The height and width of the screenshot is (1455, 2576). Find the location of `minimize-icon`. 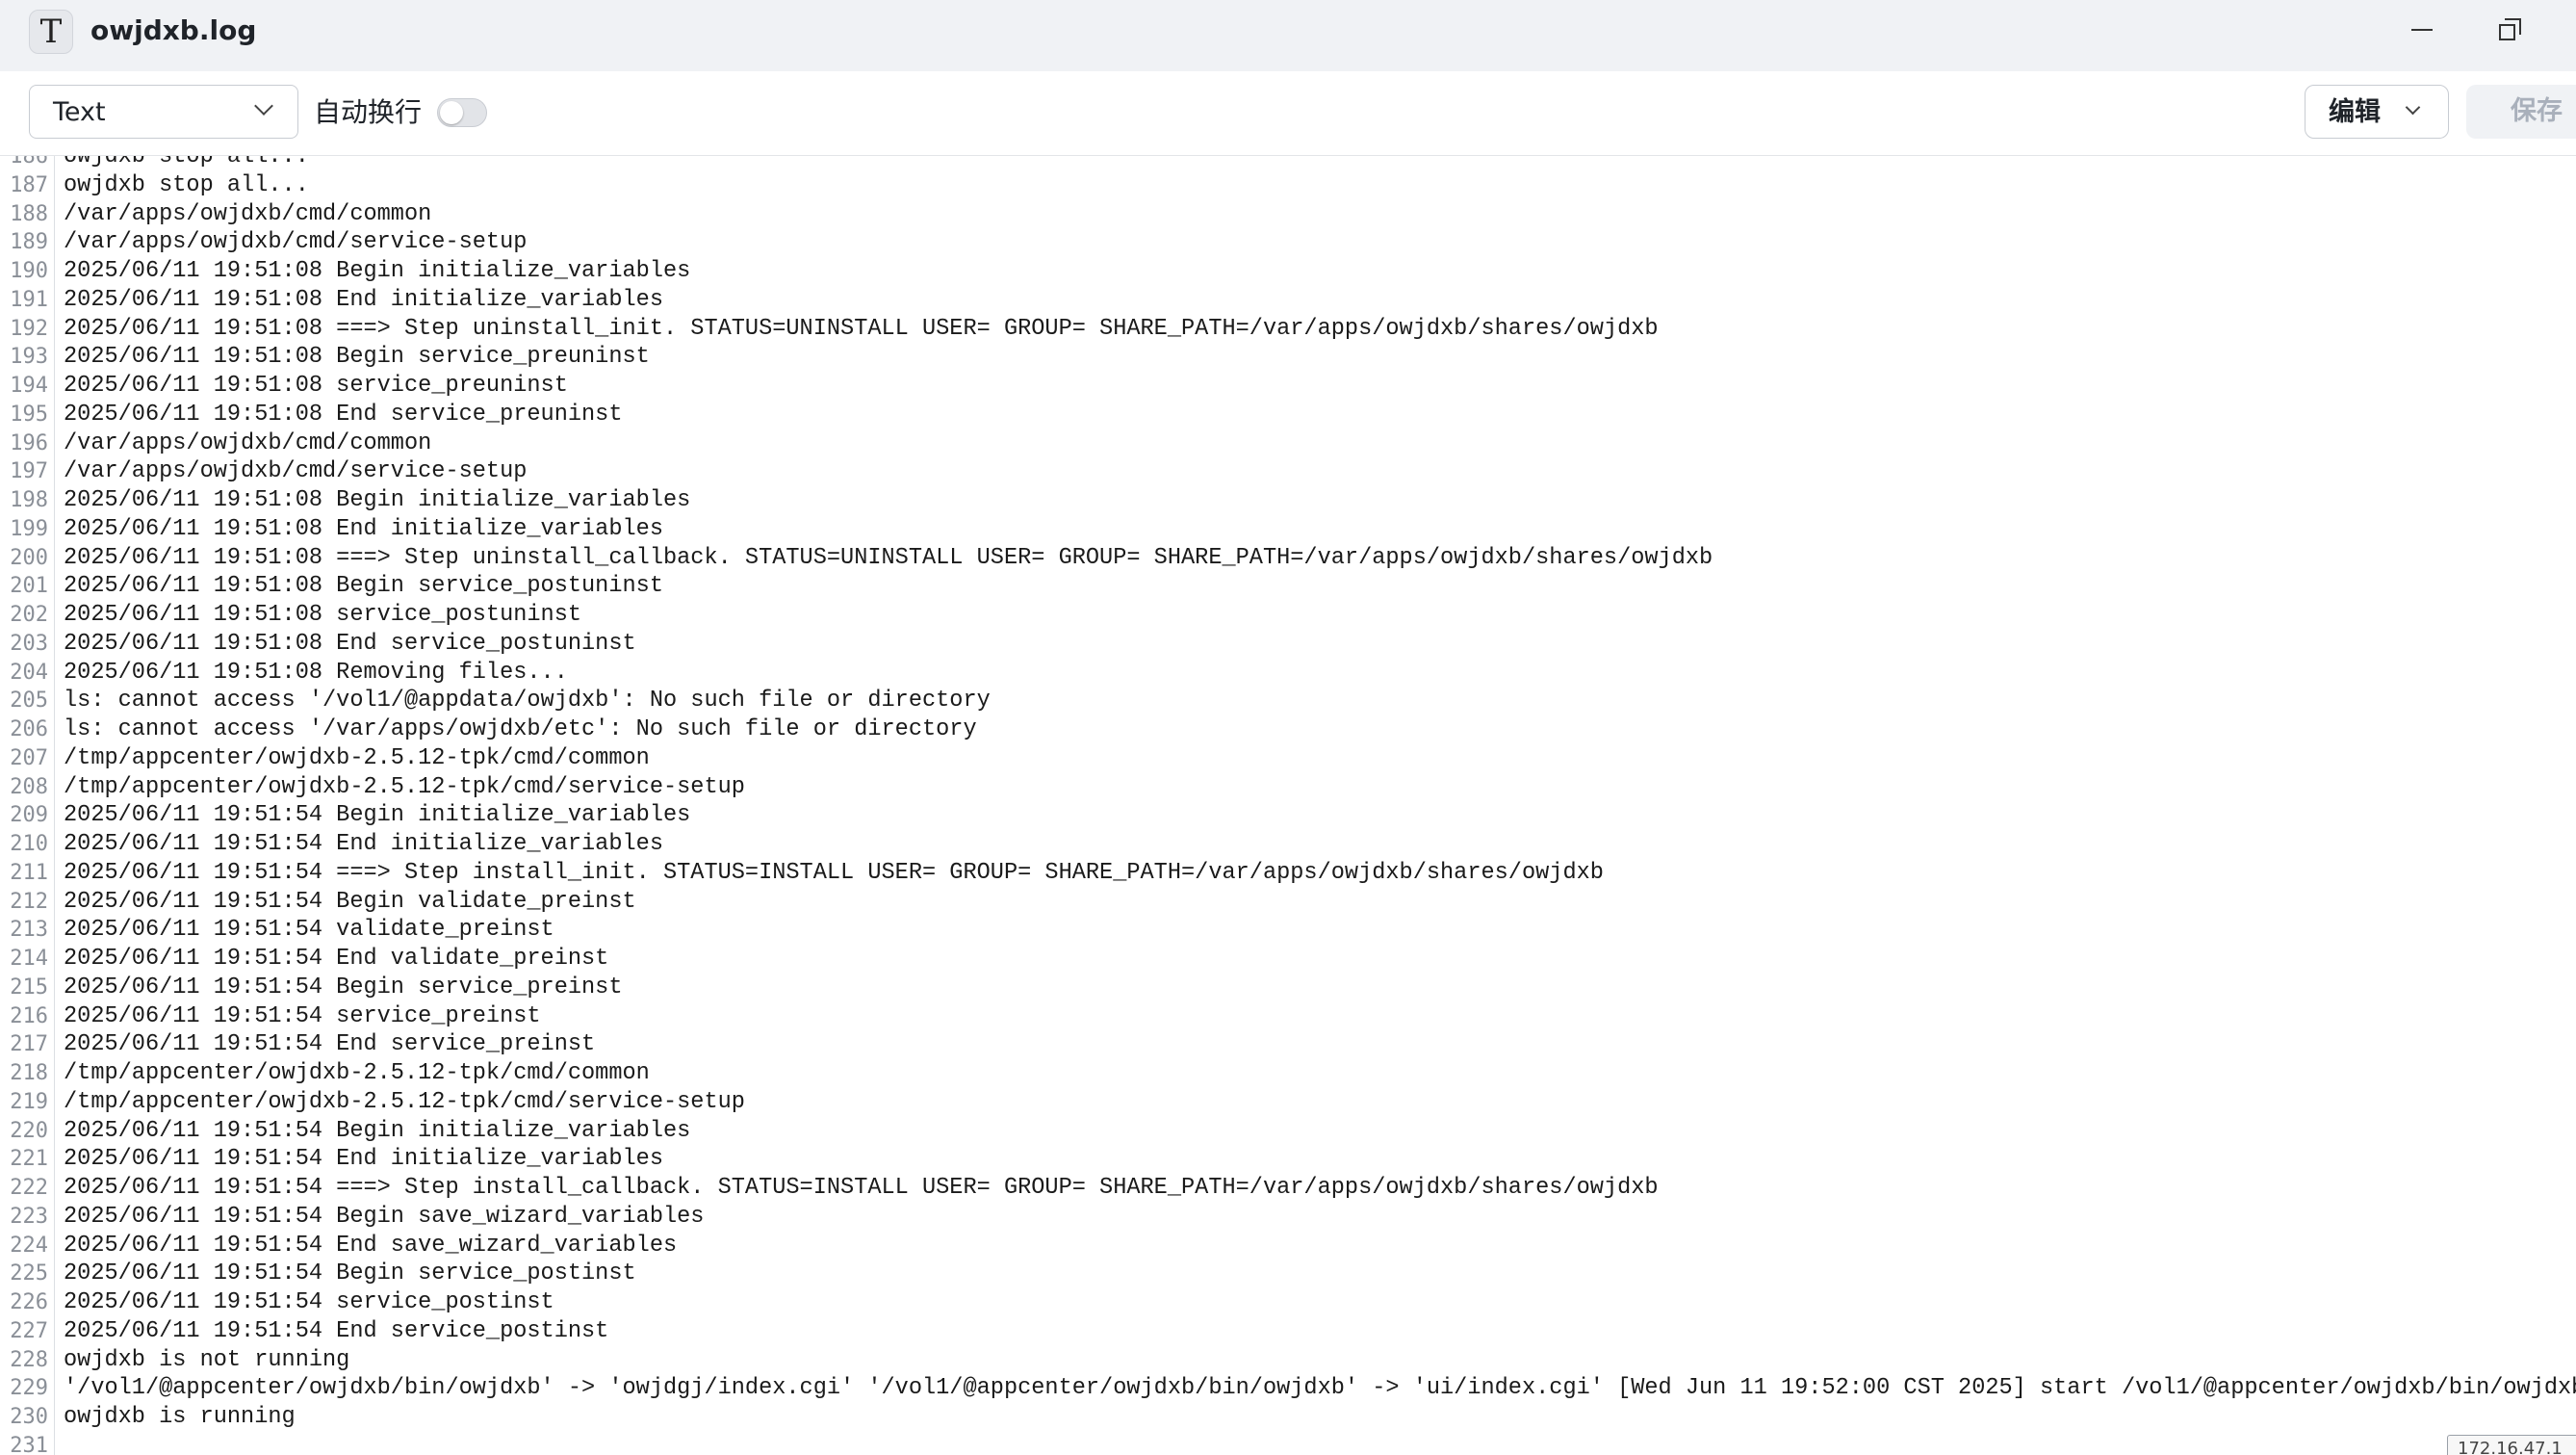

minimize-icon is located at coordinates (2422, 30).